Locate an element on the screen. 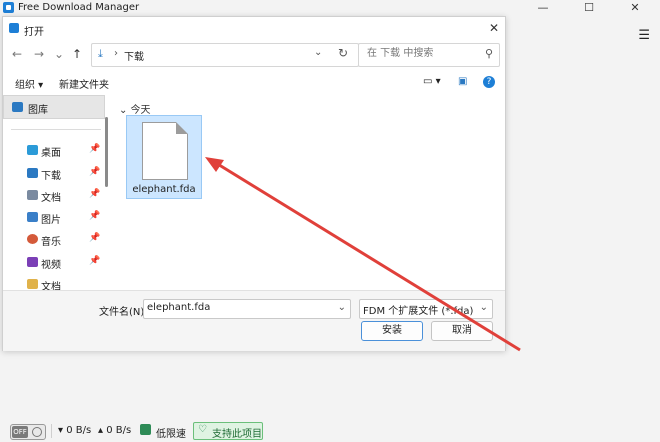 The height and width of the screenshot is (442, 660). traffic-toggle: OFF is located at coordinates (28, 432).